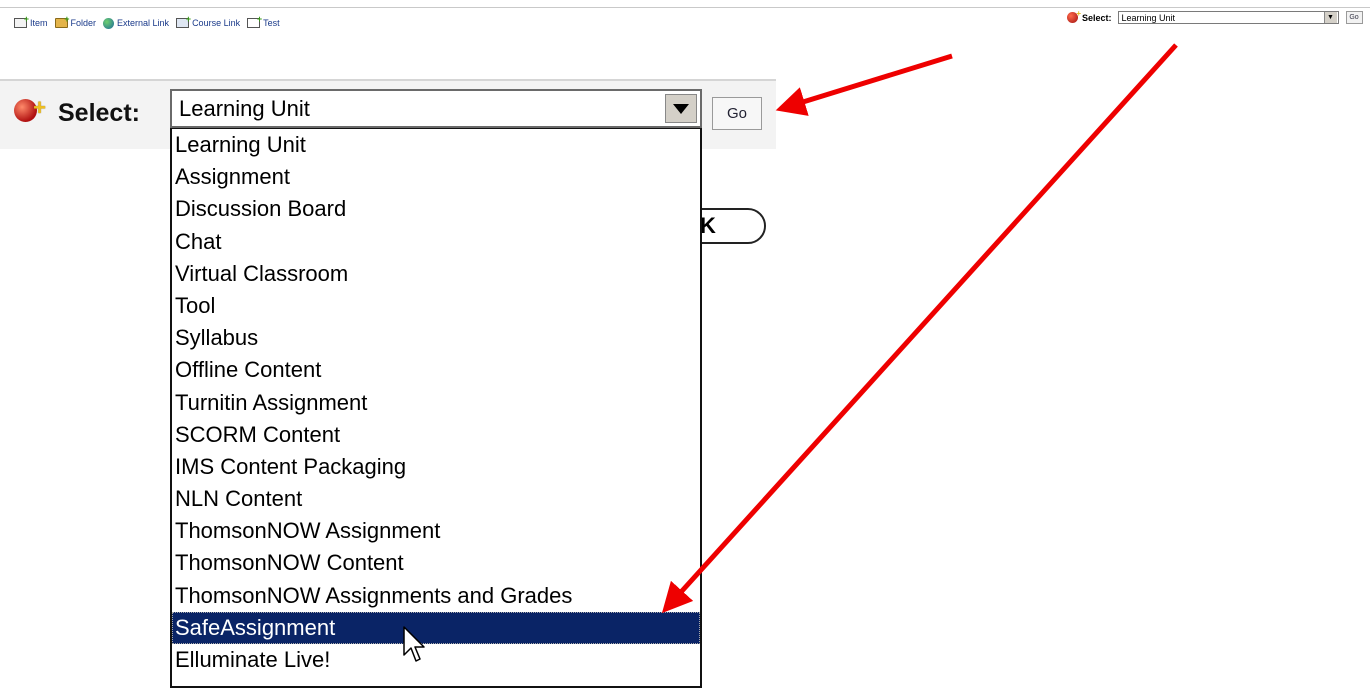 The width and height of the screenshot is (1370, 688). Describe the element at coordinates (1330, 17) in the screenshot. I see `chevron-down-icon: ▼` at that location.